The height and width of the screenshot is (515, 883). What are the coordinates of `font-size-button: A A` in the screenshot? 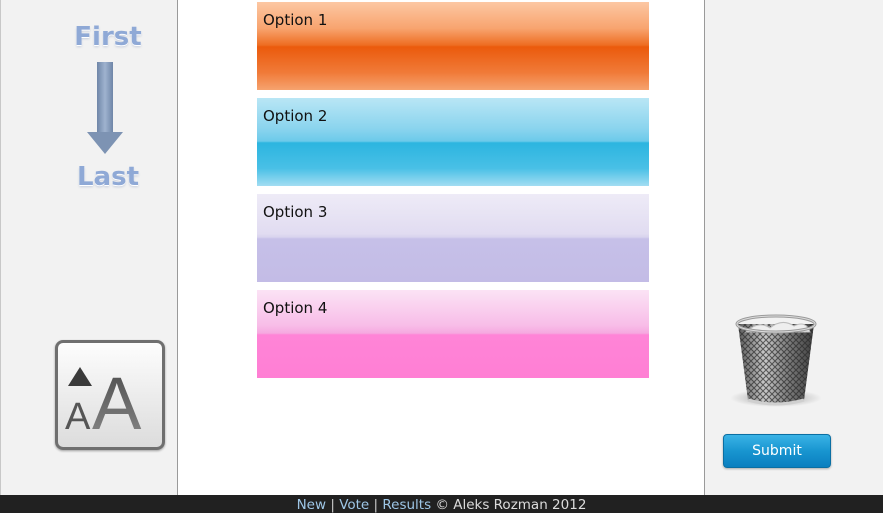 It's located at (110, 395).